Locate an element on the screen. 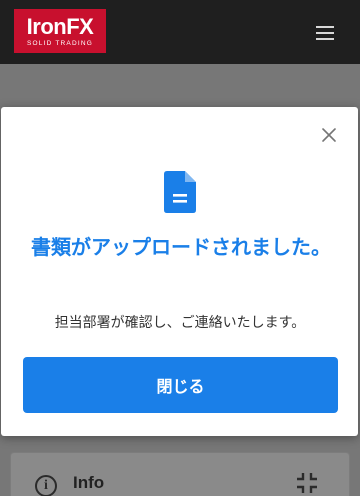  modal-title: 書類がアップロードされました。 is located at coordinates (181, 247).